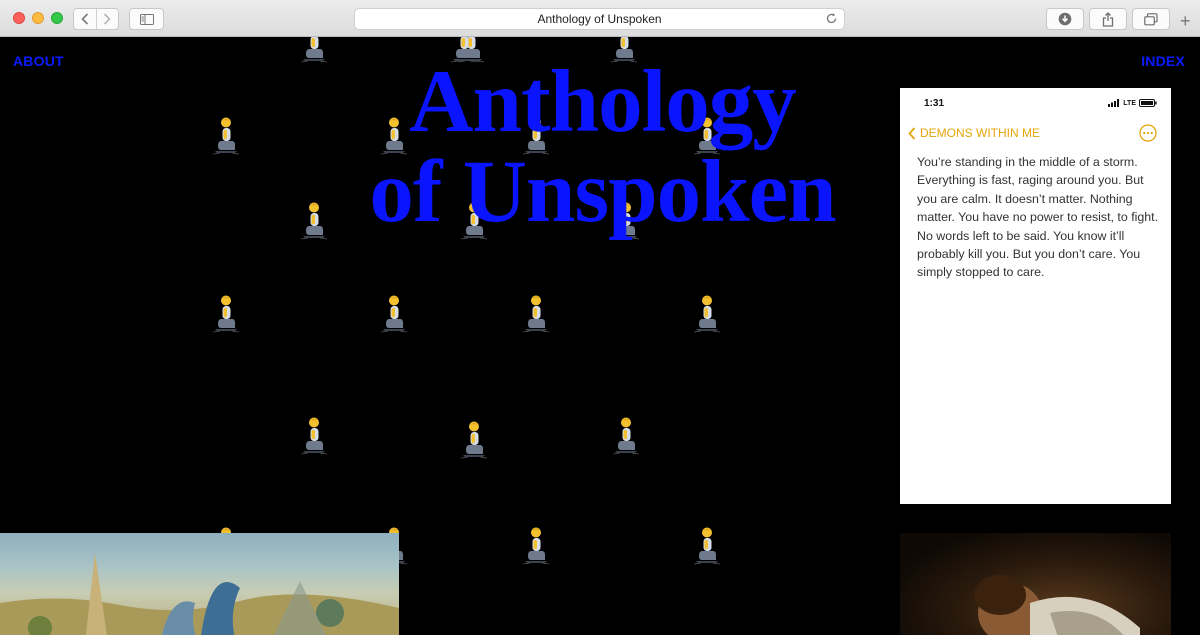 The width and height of the screenshot is (1200, 635). I want to click on close-window-button, so click(19, 18).